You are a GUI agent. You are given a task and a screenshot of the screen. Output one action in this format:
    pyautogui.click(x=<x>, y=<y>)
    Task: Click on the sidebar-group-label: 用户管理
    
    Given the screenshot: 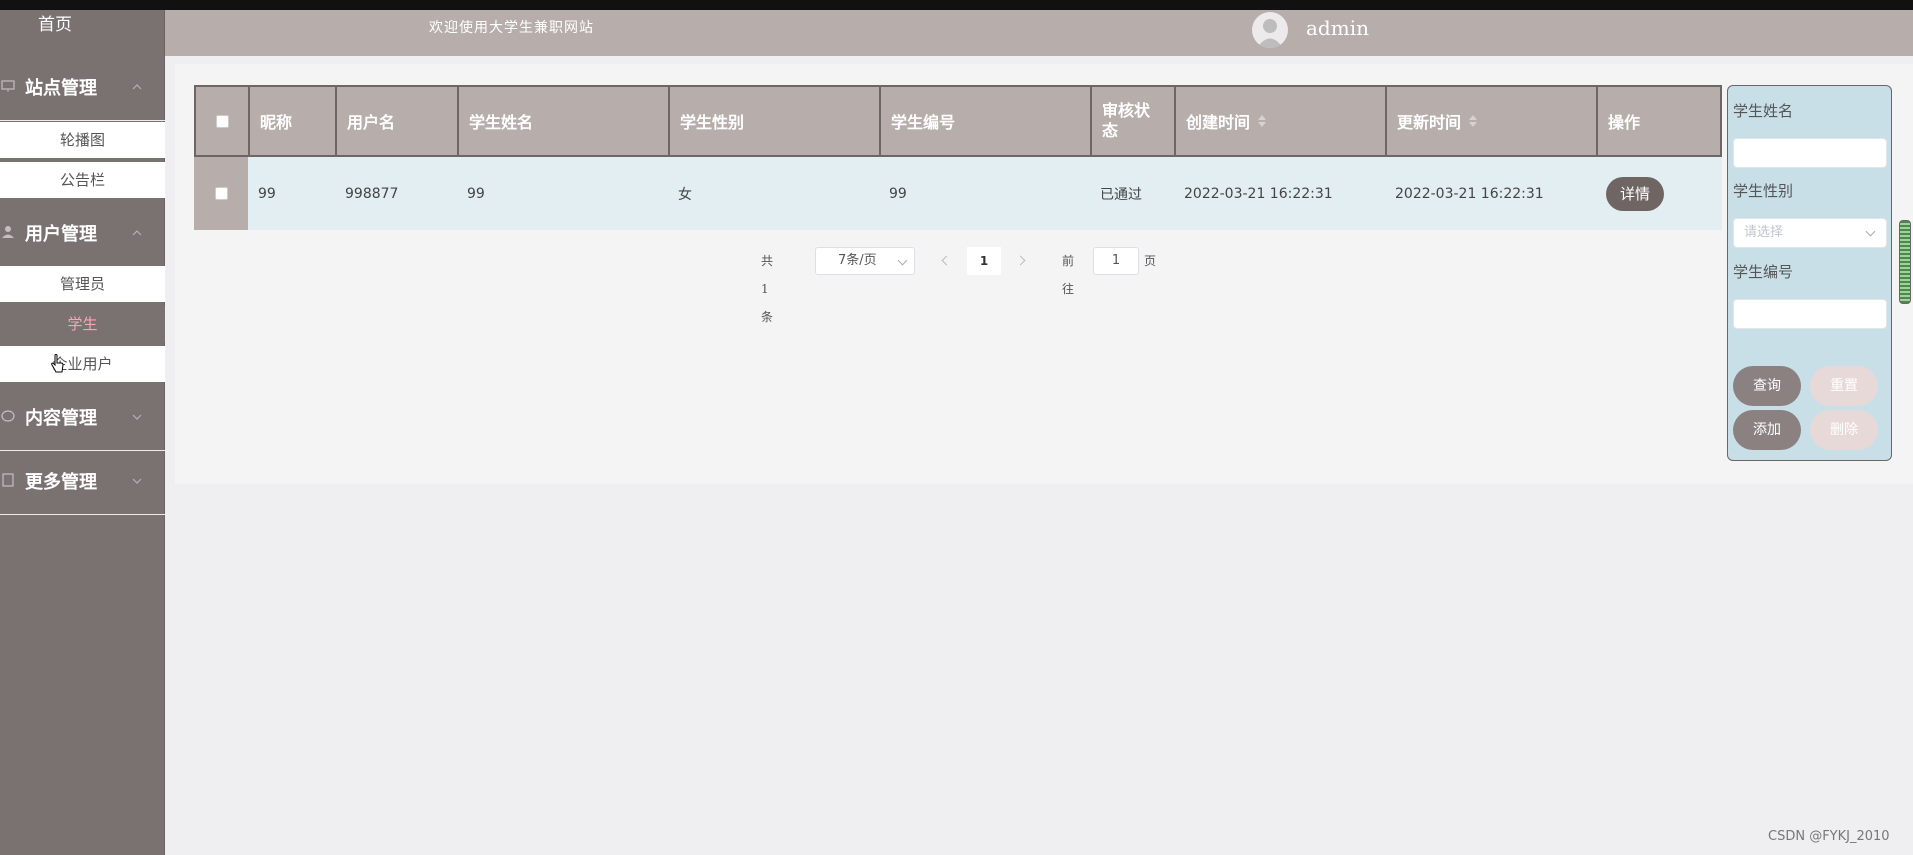 What is the action you would take?
    pyautogui.click(x=61, y=234)
    